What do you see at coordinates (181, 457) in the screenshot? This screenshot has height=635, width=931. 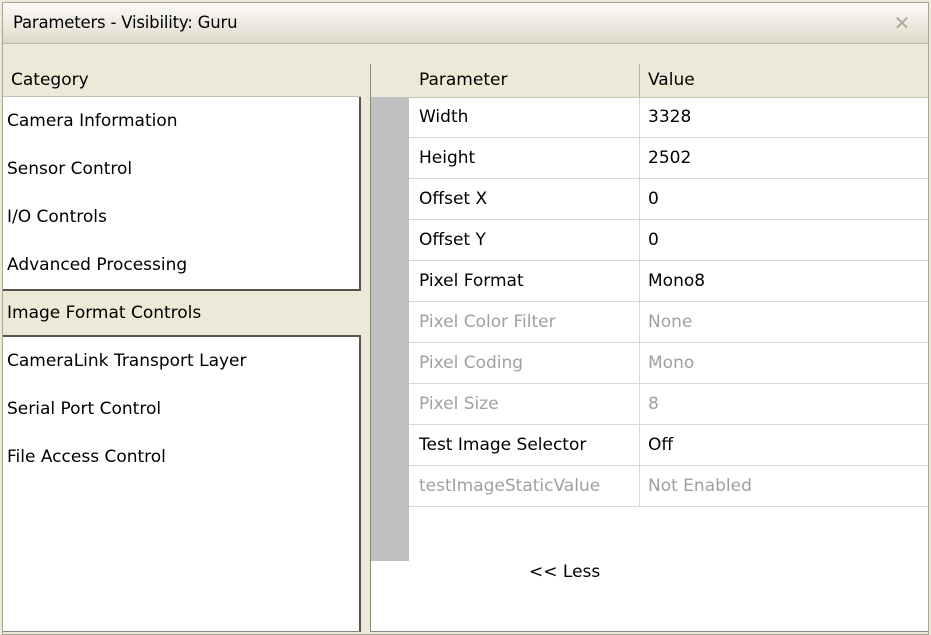 I see `category-item: File Access Control` at bounding box center [181, 457].